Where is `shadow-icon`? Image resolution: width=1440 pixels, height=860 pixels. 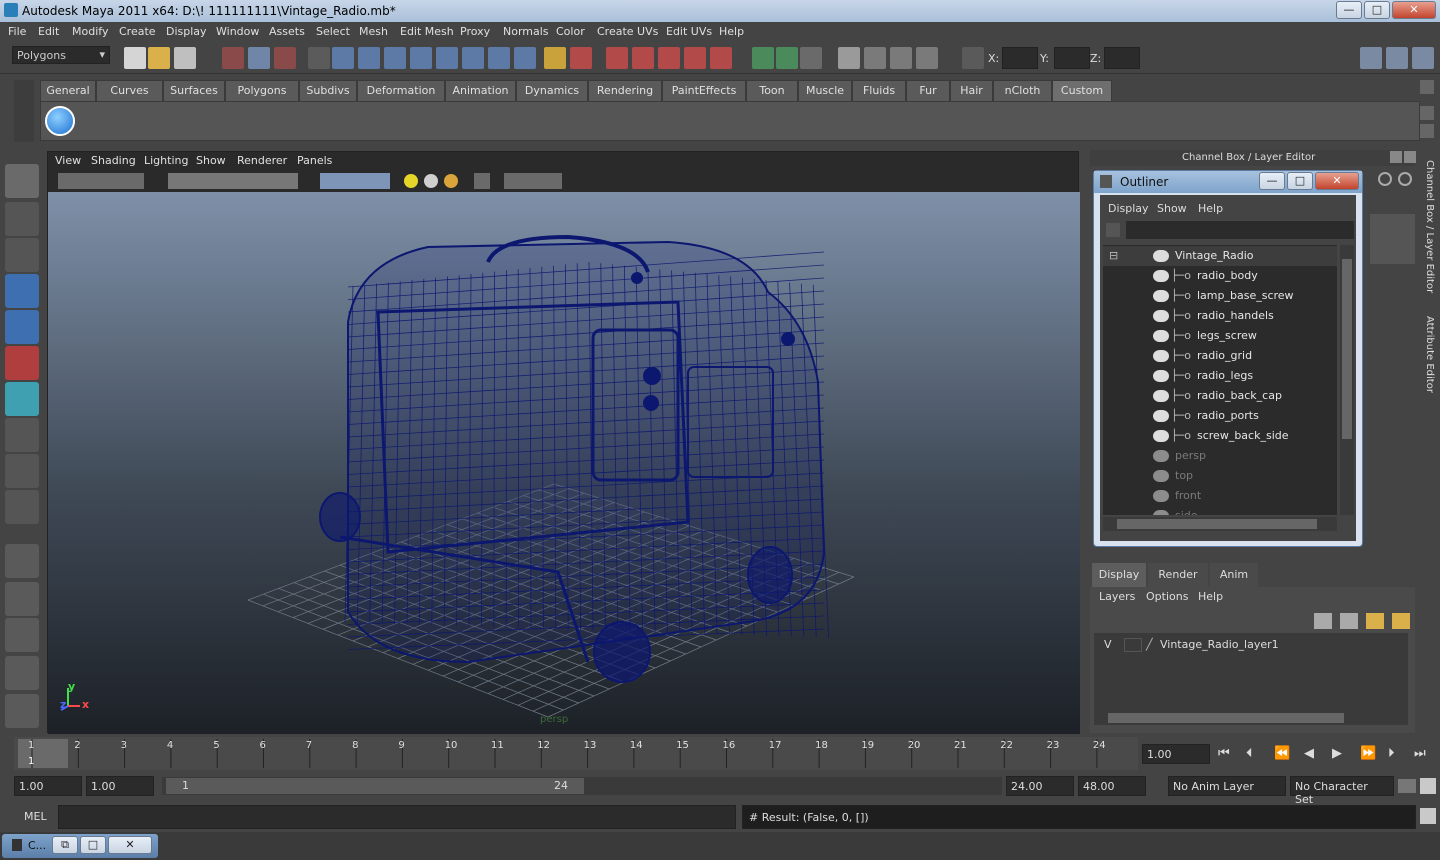
shadow-icon is located at coordinates (431, 181).